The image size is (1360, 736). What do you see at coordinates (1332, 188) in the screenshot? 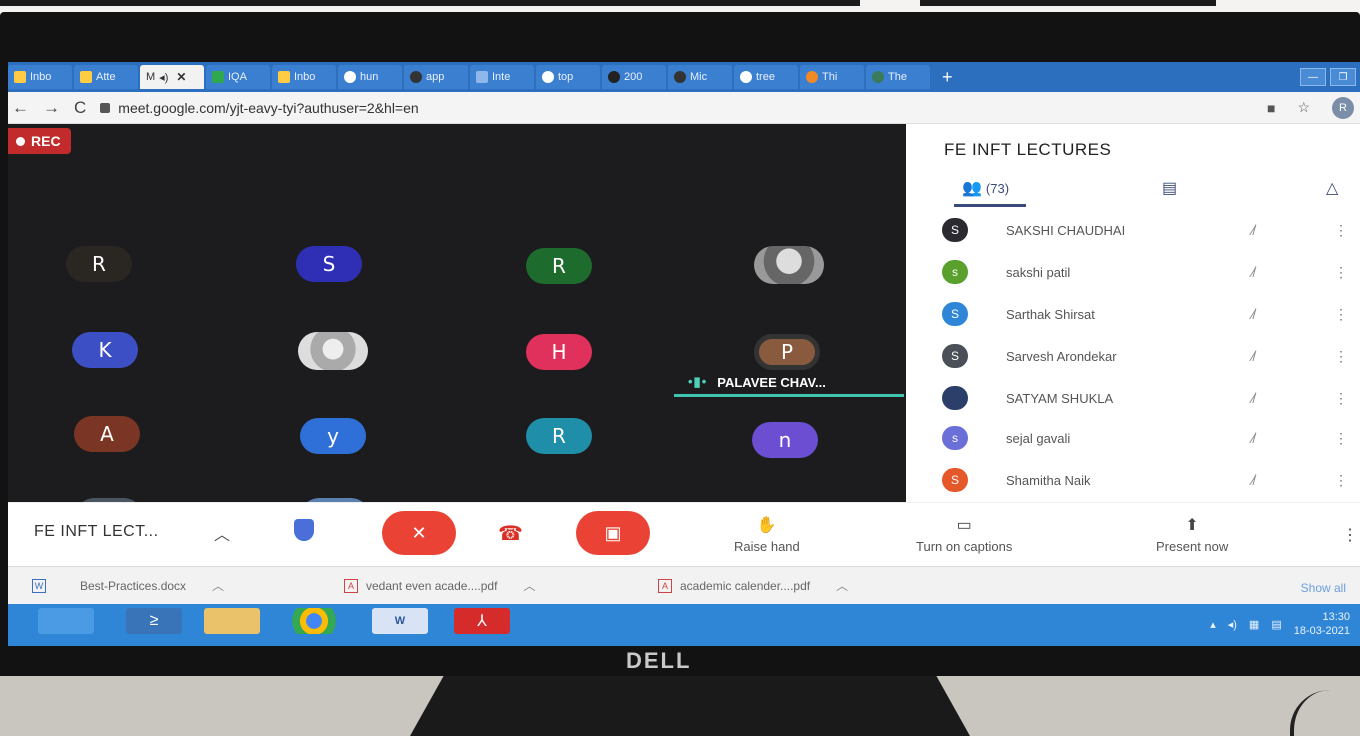
I see `tab-activities: △` at bounding box center [1332, 188].